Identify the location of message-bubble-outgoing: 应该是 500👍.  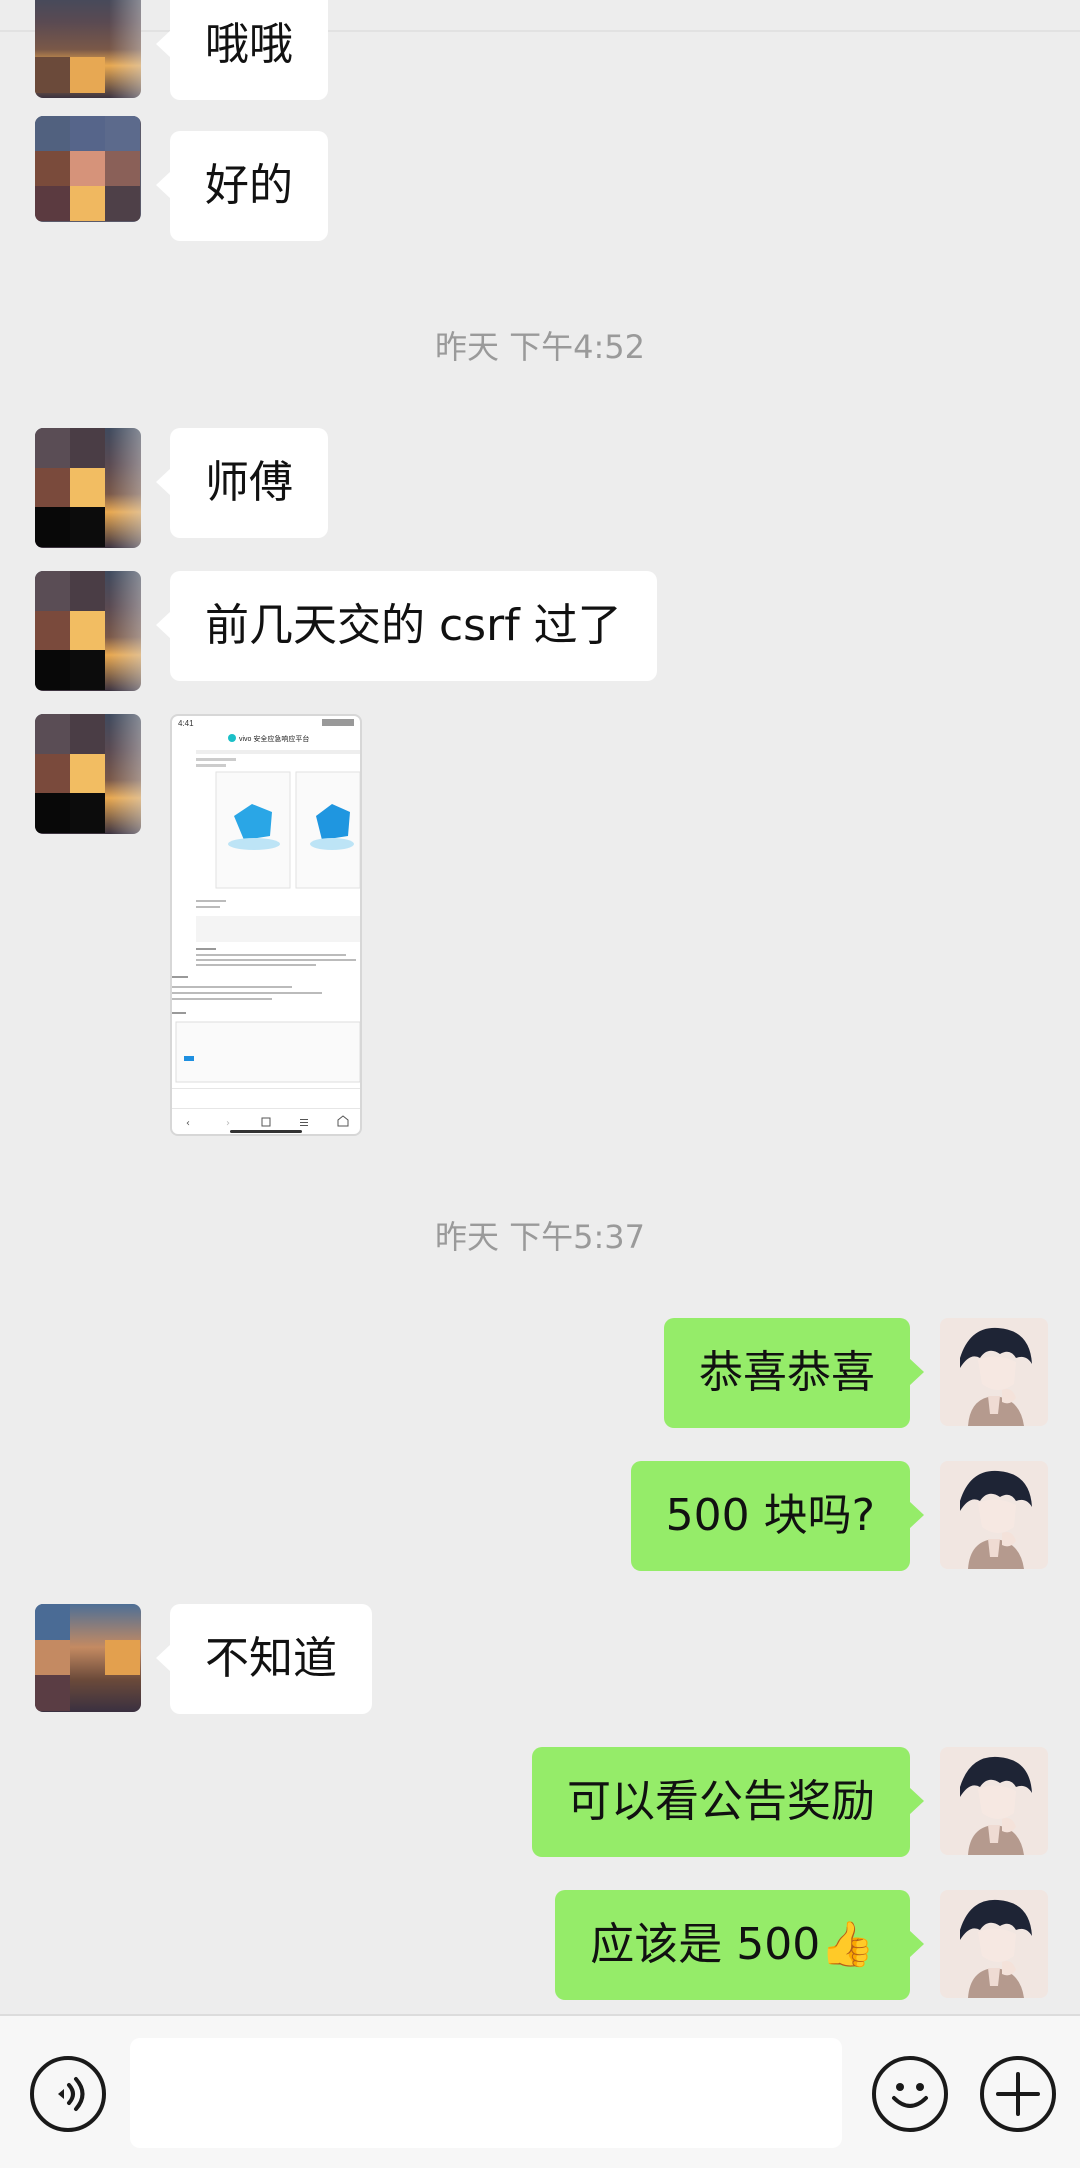
(739, 1945).